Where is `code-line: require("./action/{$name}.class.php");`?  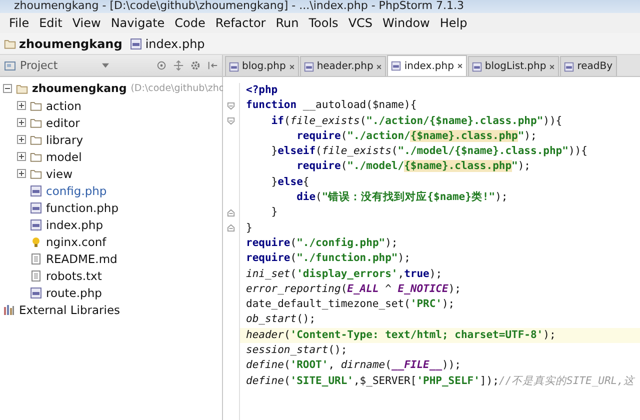 code-line: require("./action/{$name}.class.php"); is located at coordinates (417, 136).